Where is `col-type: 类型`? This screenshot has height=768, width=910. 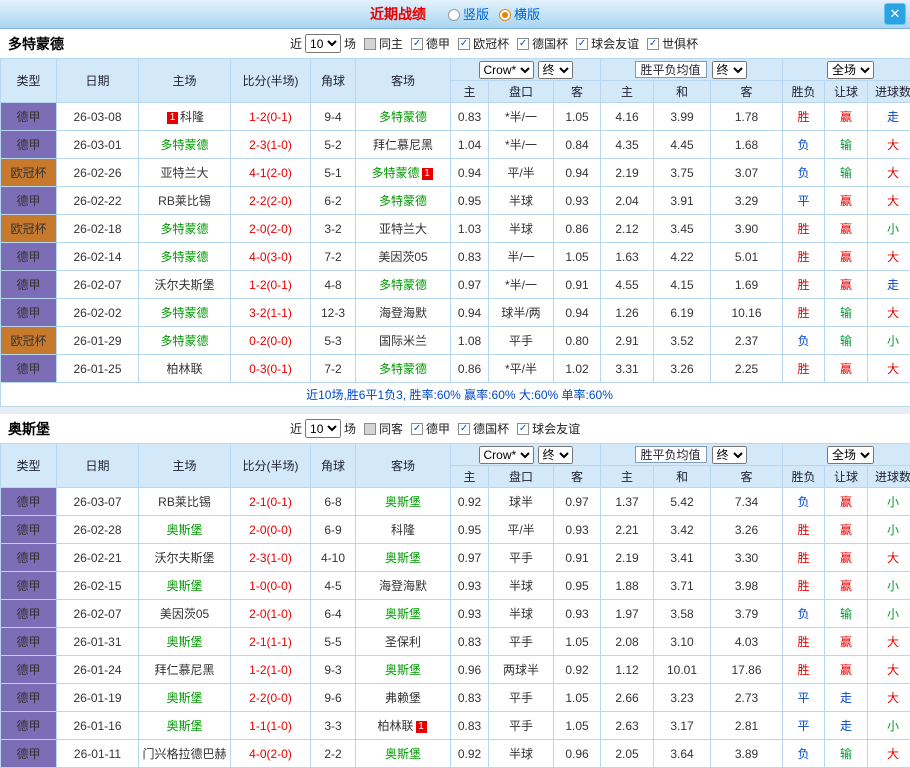 col-type: 类型 is located at coordinates (29, 466).